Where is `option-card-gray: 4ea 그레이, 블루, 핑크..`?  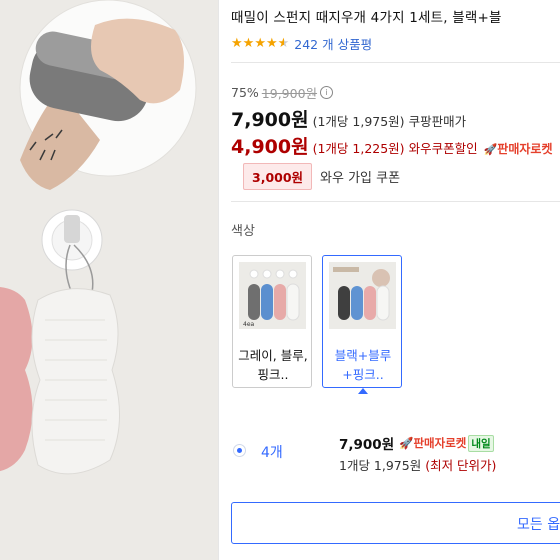 option-card-gray: 4ea 그레이, 블루, 핑크.. is located at coordinates (272, 321).